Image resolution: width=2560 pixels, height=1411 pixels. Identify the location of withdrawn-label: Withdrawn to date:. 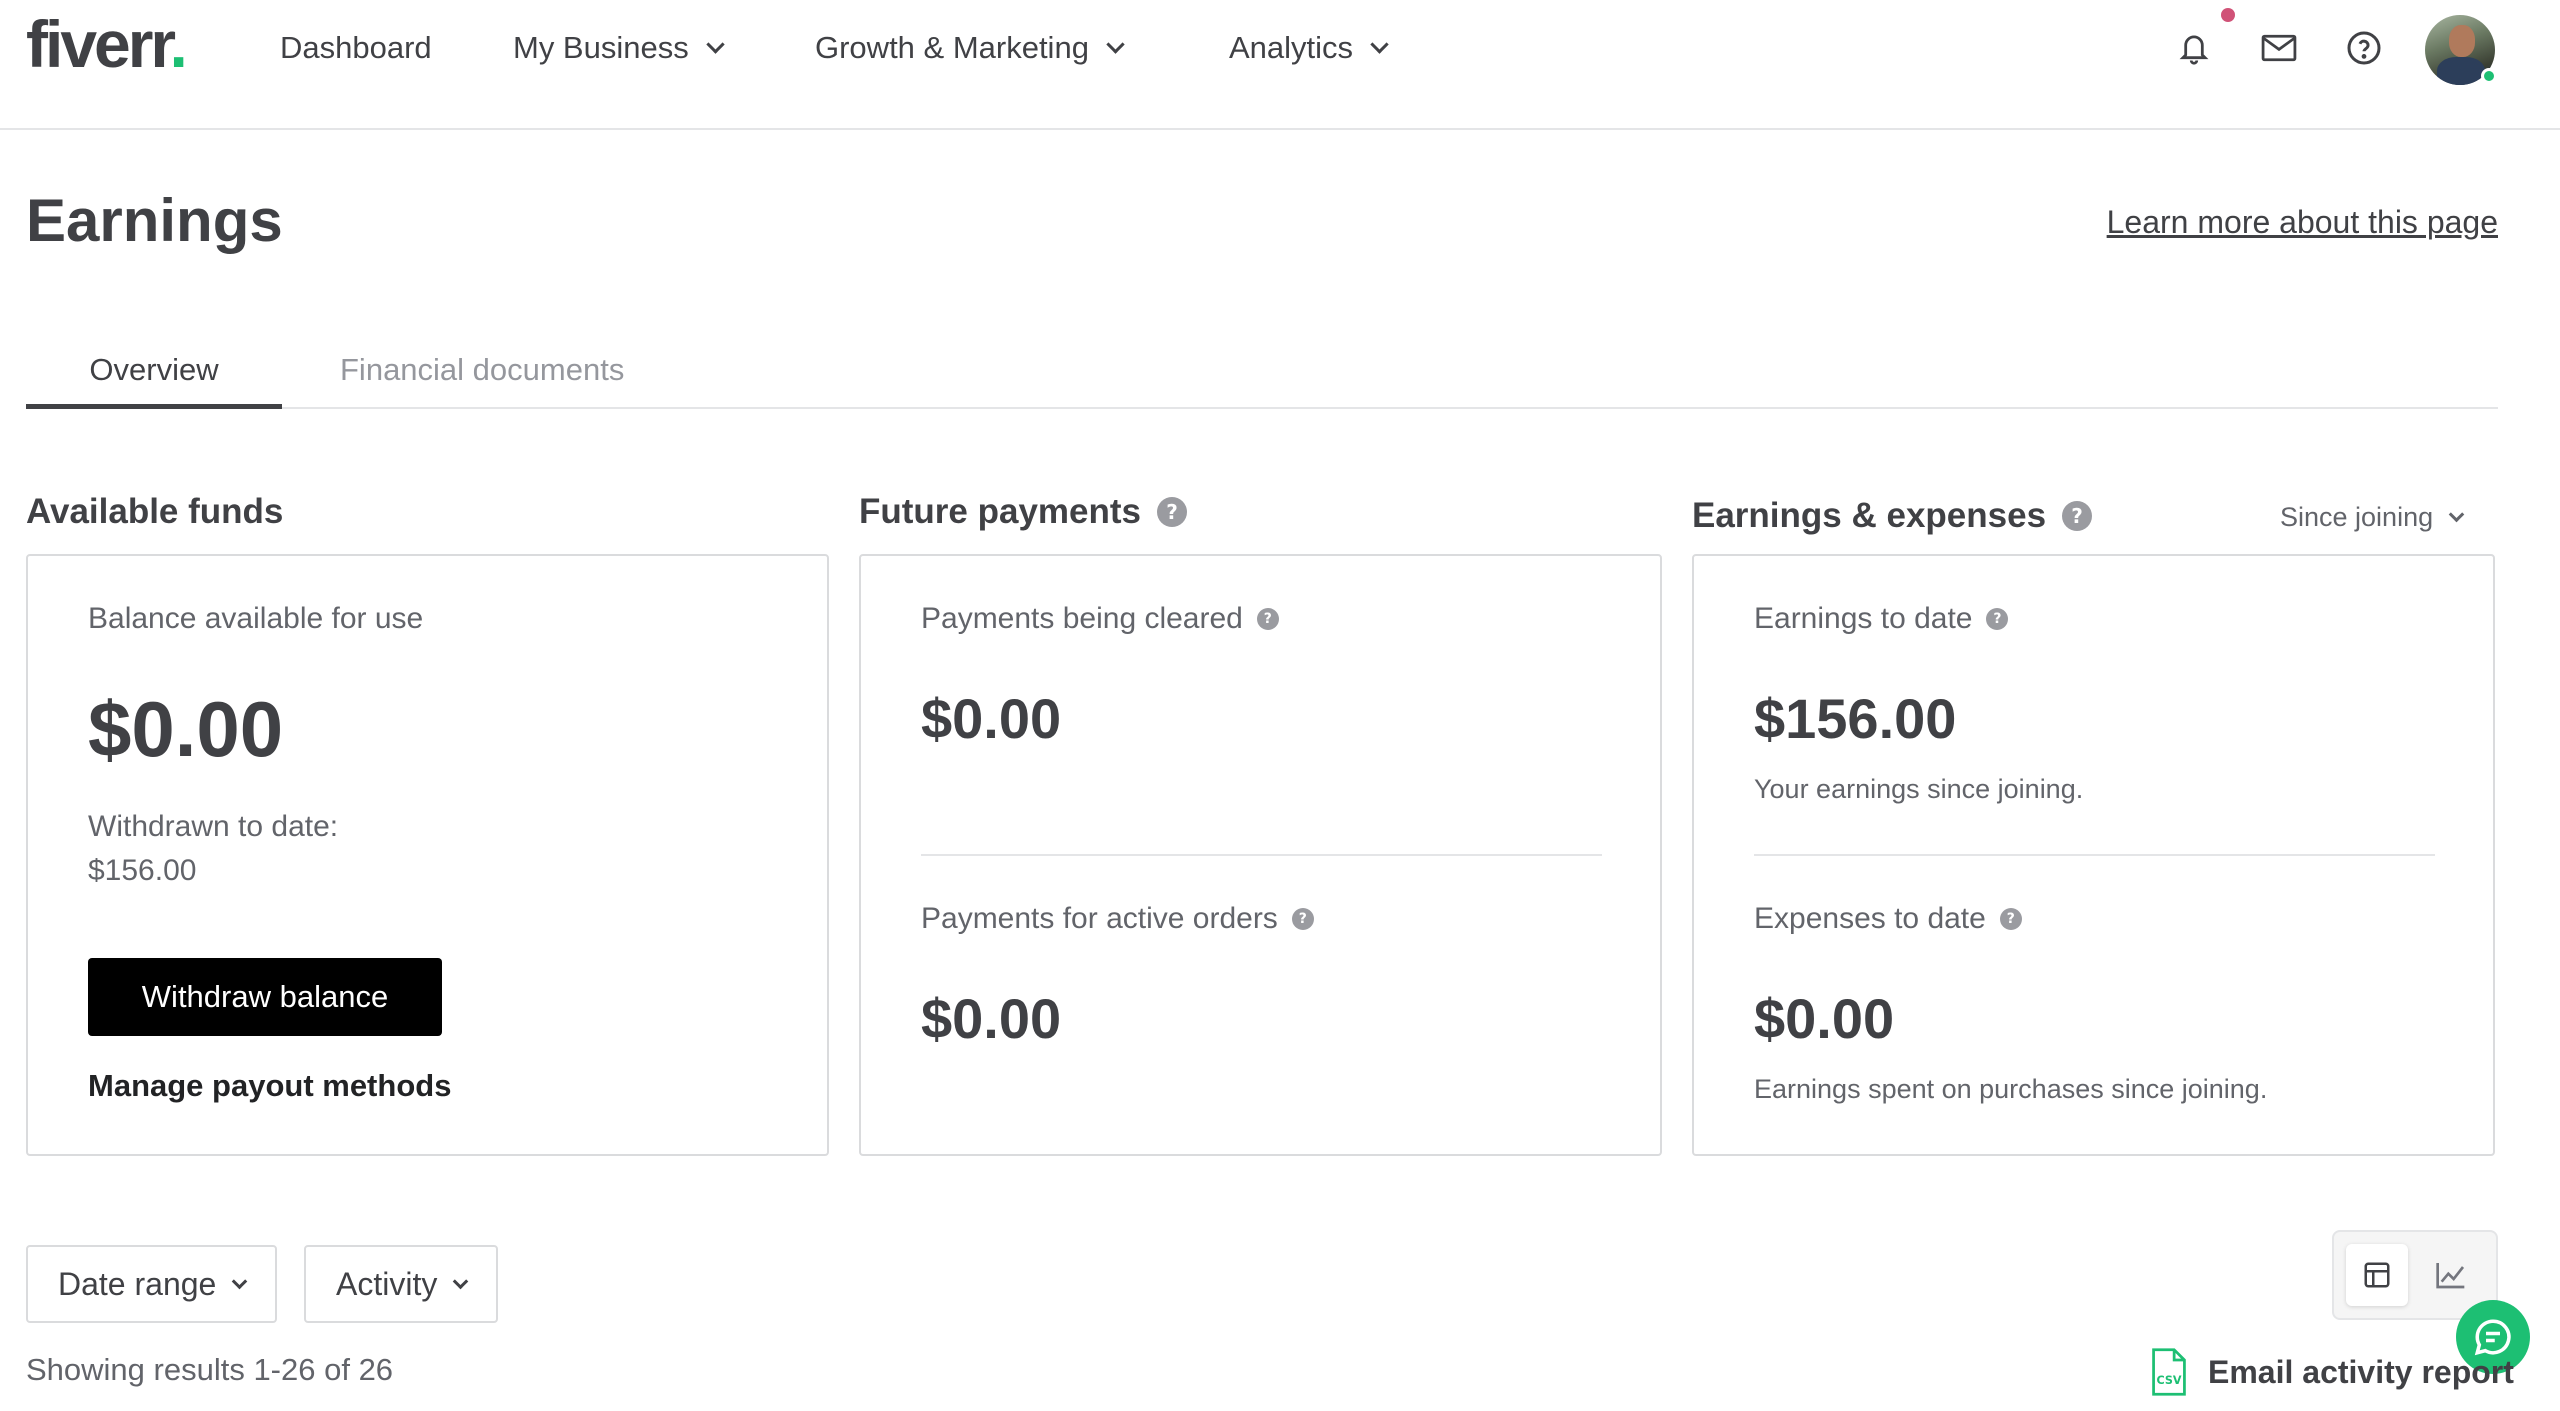
(213, 826).